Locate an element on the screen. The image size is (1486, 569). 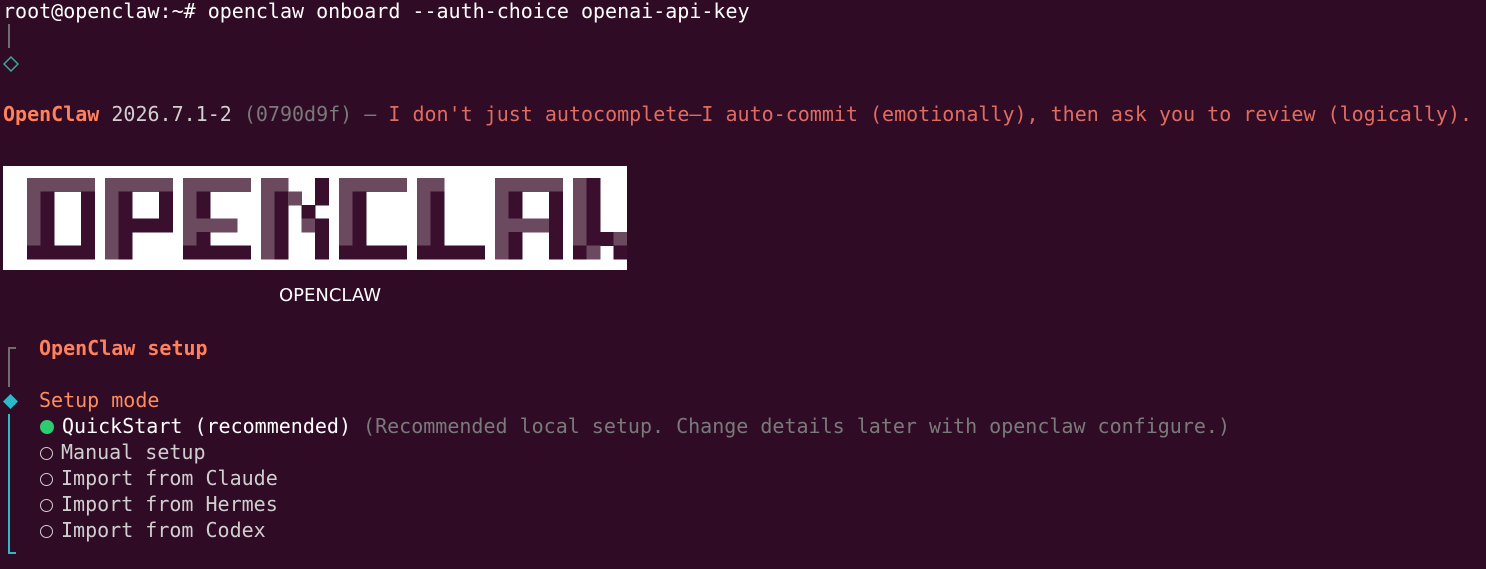
openclaw-logo is located at coordinates (315, 218).